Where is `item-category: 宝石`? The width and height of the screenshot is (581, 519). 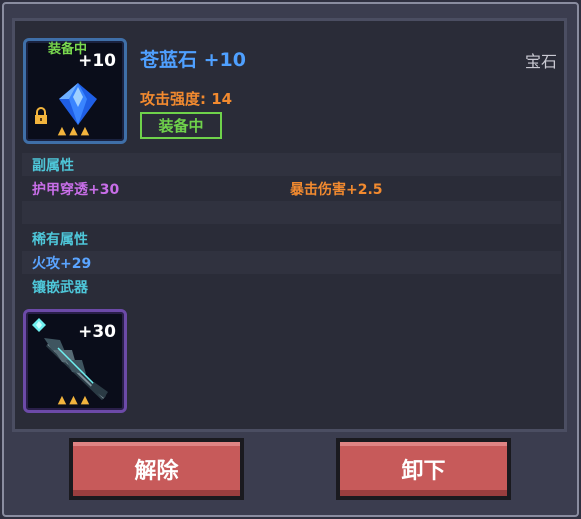
item-category: 宝石 is located at coordinates (540, 61).